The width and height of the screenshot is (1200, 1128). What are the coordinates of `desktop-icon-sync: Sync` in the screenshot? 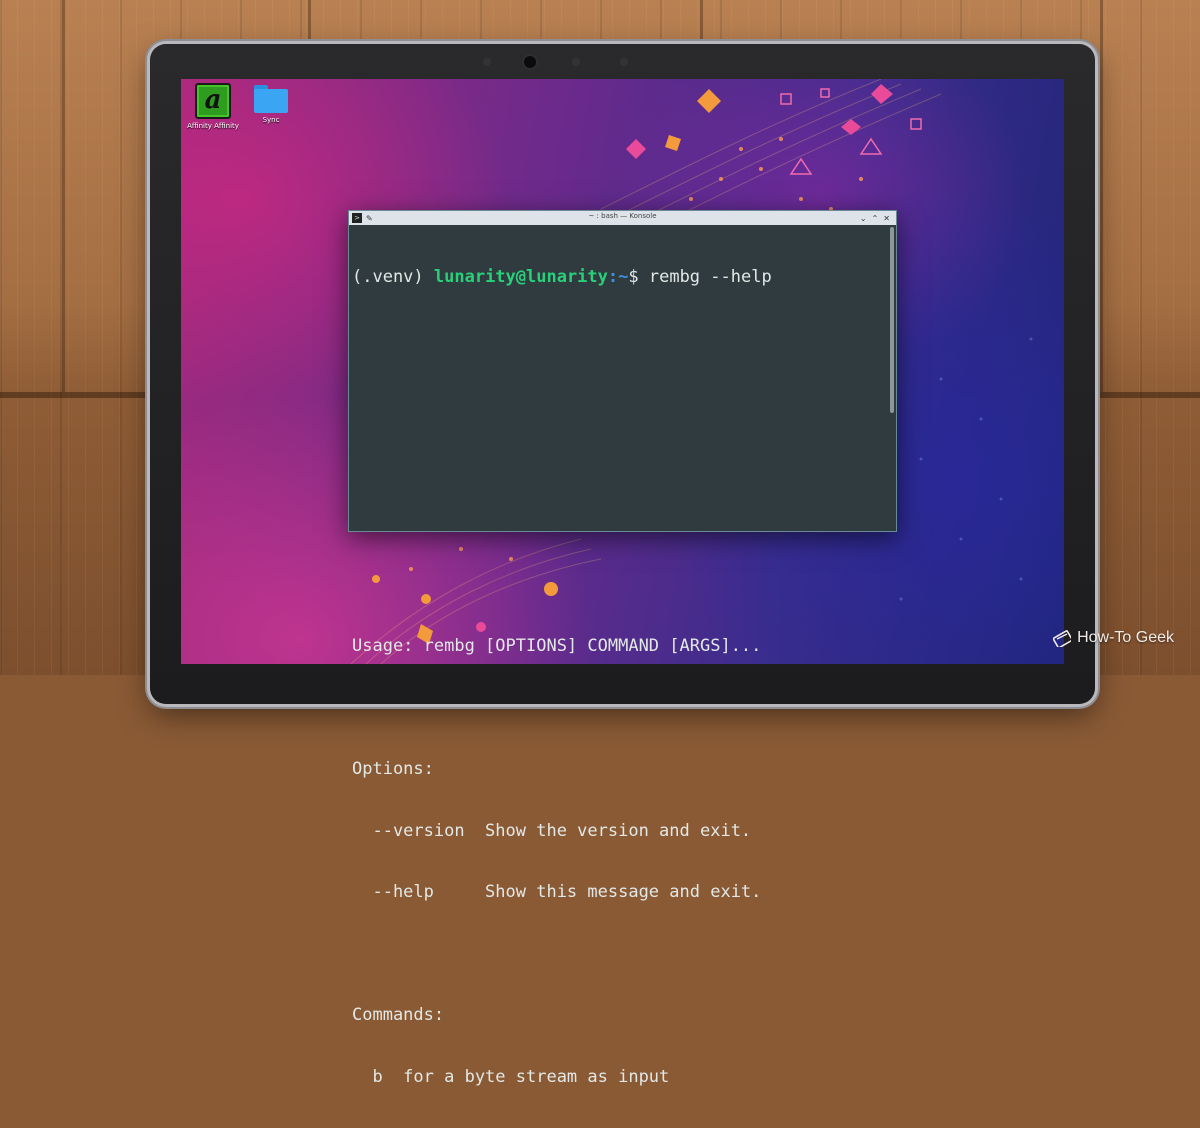 It's located at (271, 104).